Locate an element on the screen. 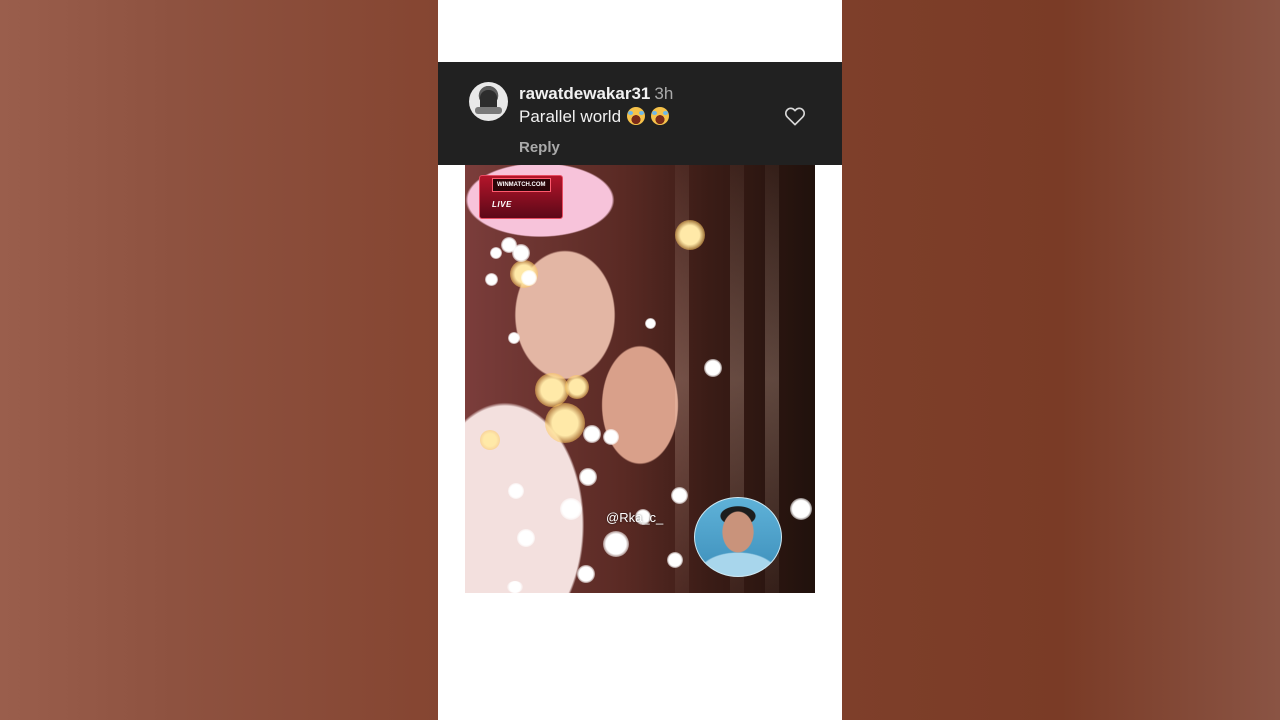 The image size is (1280, 720). avatar-figure is located at coordinates (488, 102).